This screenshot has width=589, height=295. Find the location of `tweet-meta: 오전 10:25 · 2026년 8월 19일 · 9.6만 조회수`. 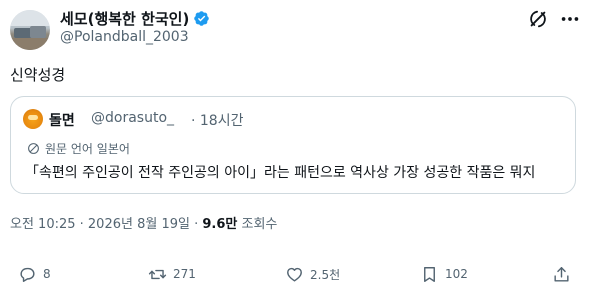

tweet-meta: 오전 10:25 · 2026년 8월 19일 · 9.6만 조회수 is located at coordinates (143, 222).